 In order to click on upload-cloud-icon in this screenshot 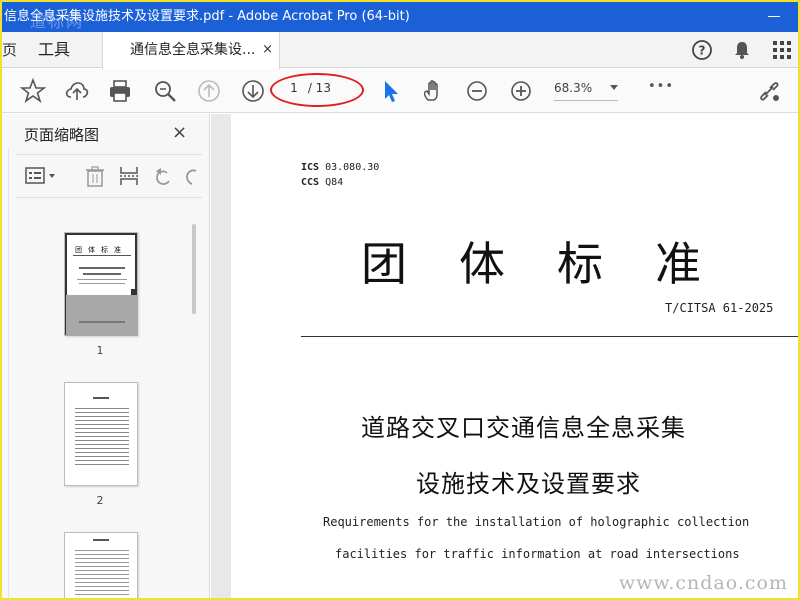, I will do `click(77, 91)`.